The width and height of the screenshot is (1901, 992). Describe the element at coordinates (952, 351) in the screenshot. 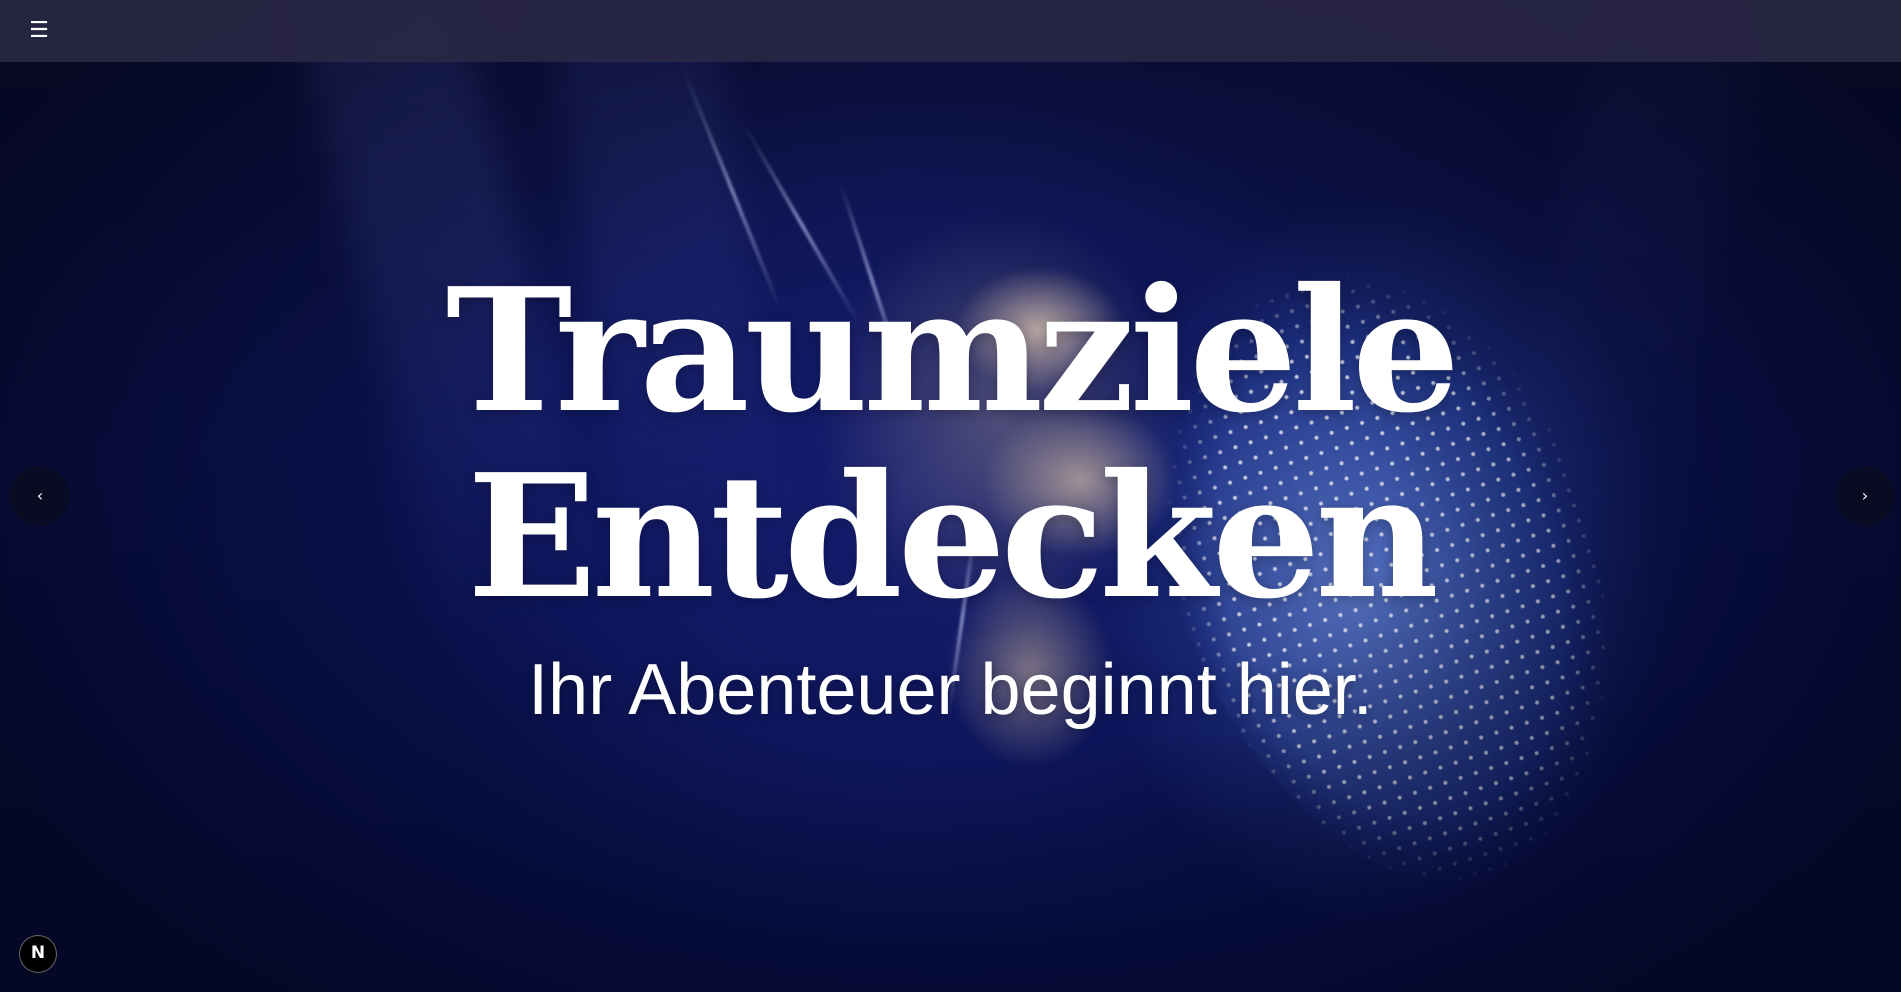

I see `hero-title-line-1: Traumziele` at that location.